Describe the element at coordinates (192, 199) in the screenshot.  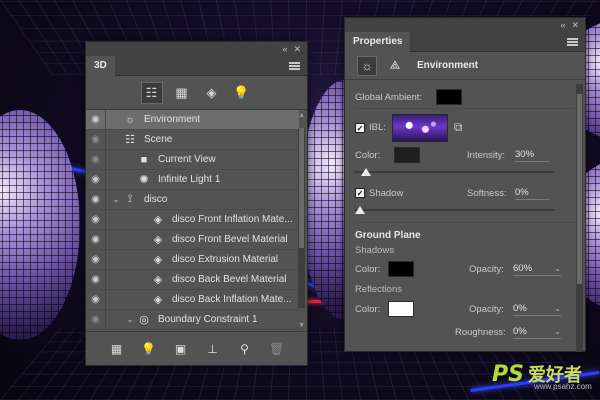
I see `layer-row: ◉ ⌄ ⟟ disco` at that location.